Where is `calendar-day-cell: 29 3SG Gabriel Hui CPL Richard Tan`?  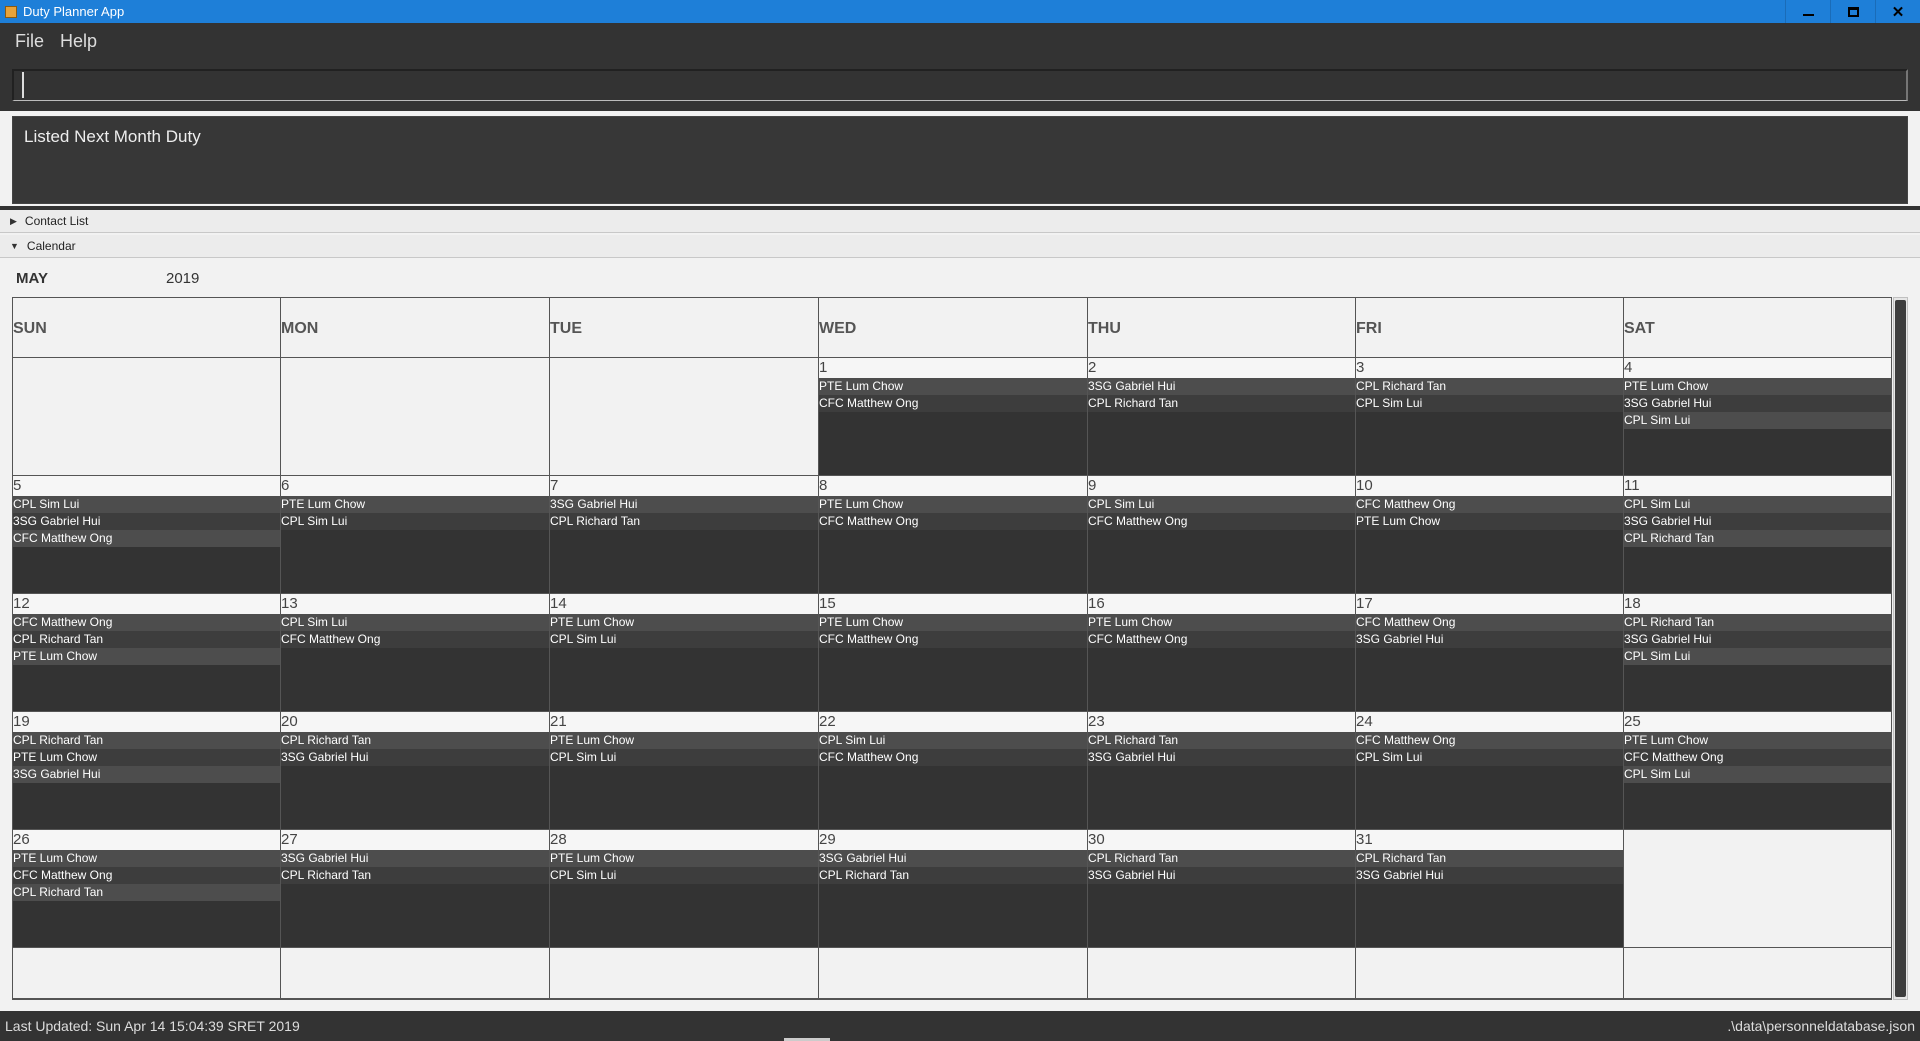
calendar-day-cell: 29 3SG Gabriel Hui CPL Richard Tan is located at coordinates (953, 889).